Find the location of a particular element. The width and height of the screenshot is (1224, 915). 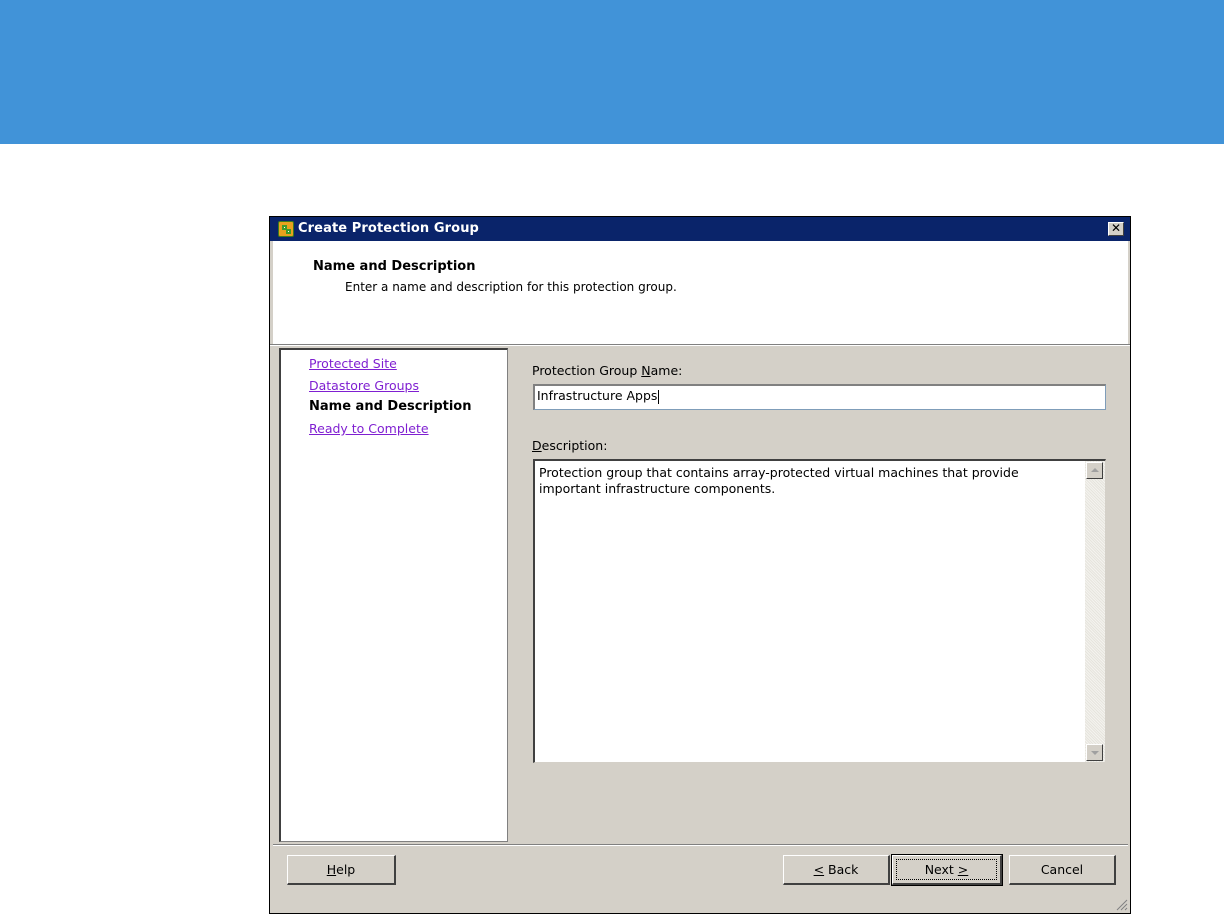

vmware-srm-icon is located at coordinates (286, 229).